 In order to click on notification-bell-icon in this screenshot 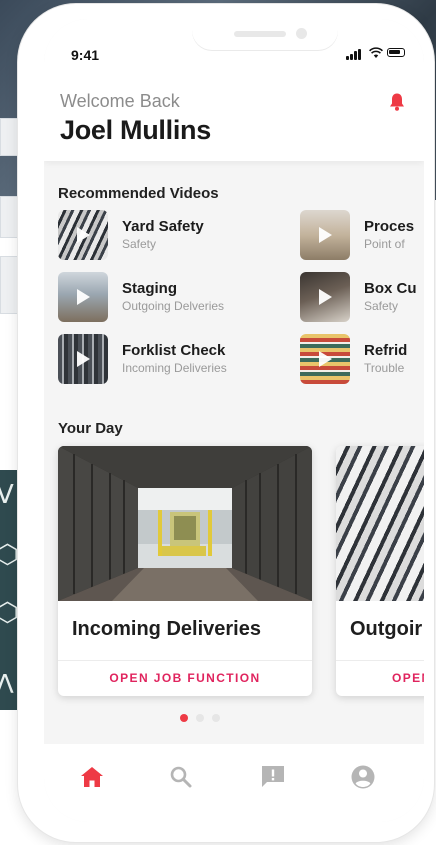, I will do `click(397, 102)`.